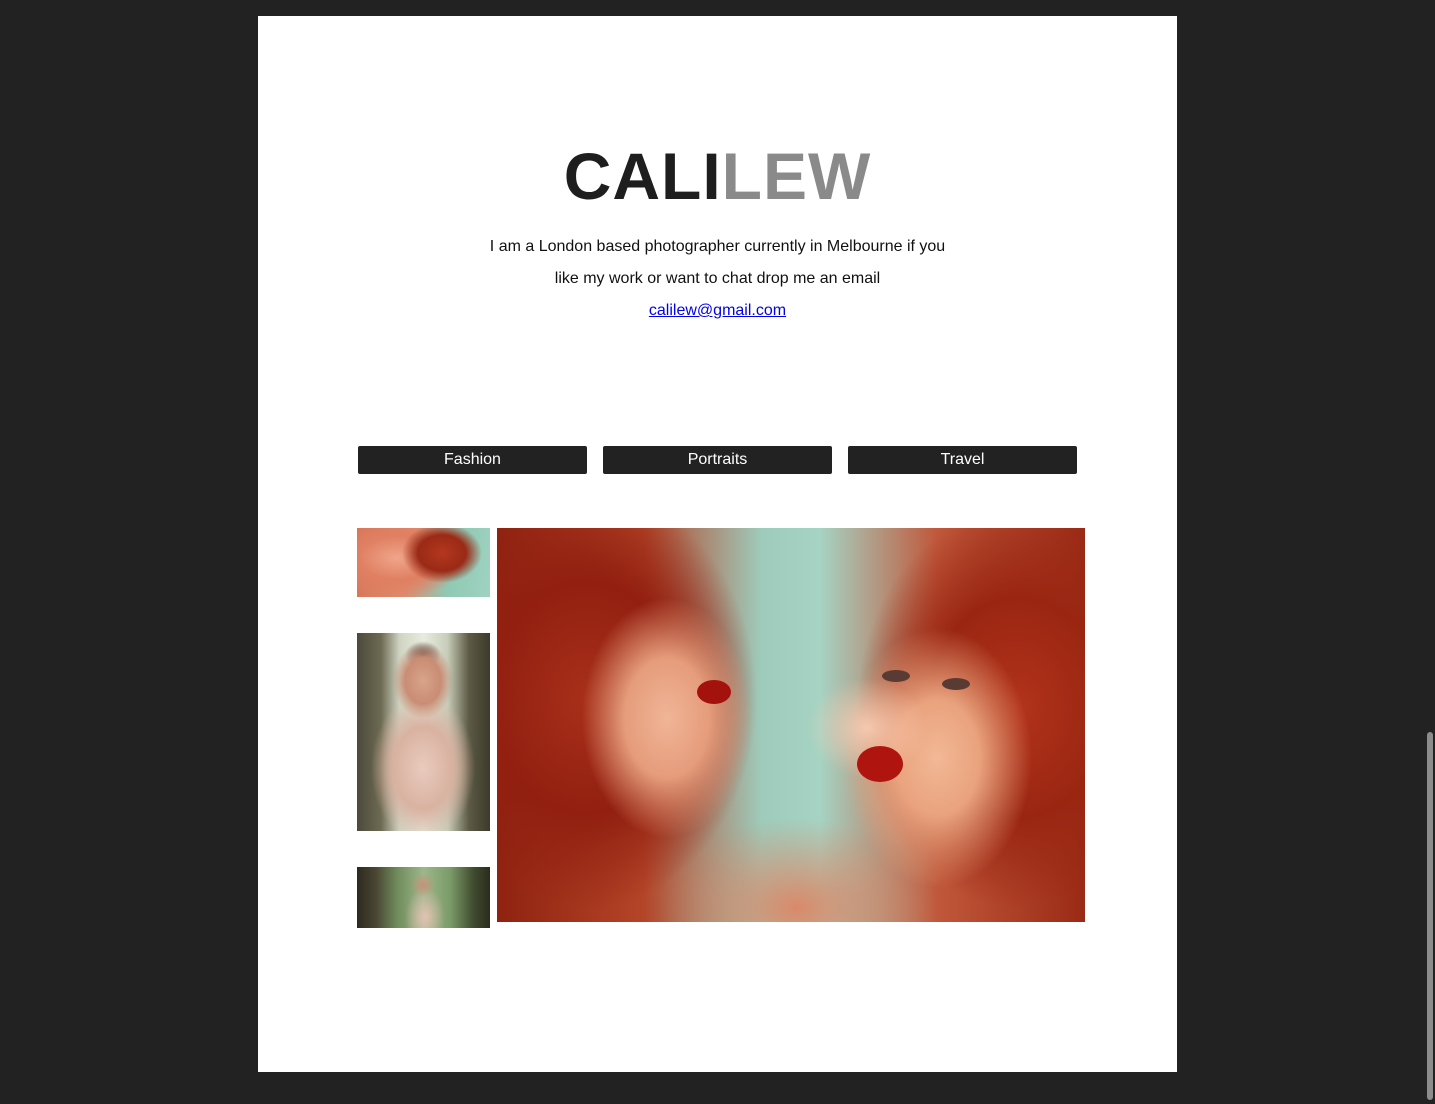 The image size is (1435, 1104). I want to click on email-link: calilew@gmail.com, so click(717, 310).